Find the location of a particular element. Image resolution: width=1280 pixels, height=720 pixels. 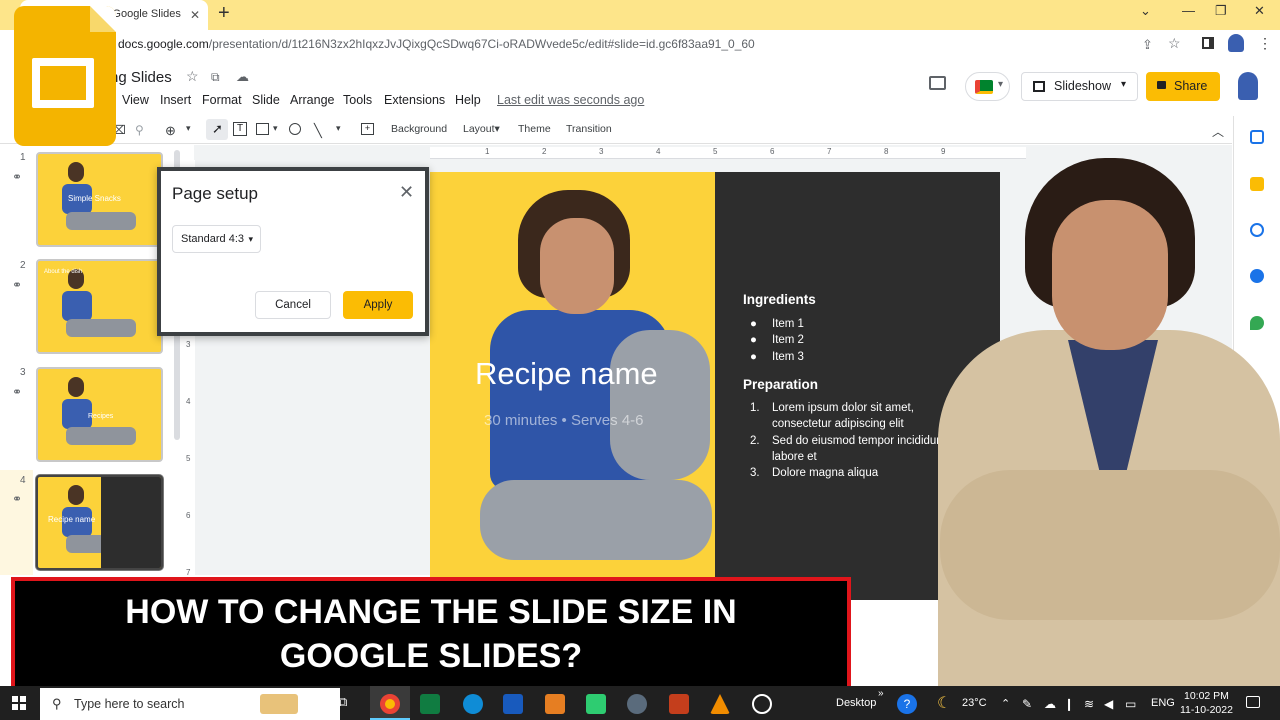

meet-button: ▾ is located at coordinates (987, 86).